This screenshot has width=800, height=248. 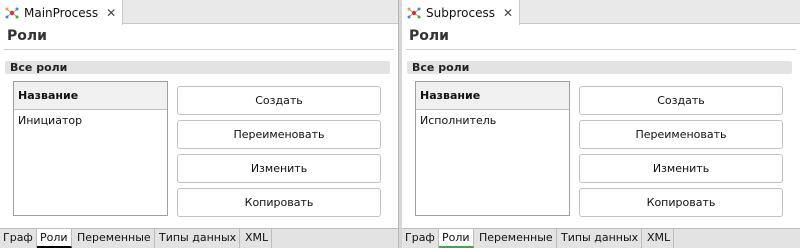 What do you see at coordinates (492, 148) in the screenshot?
I see `roles-table: Название Исполнитель` at bounding box center [492, 148].